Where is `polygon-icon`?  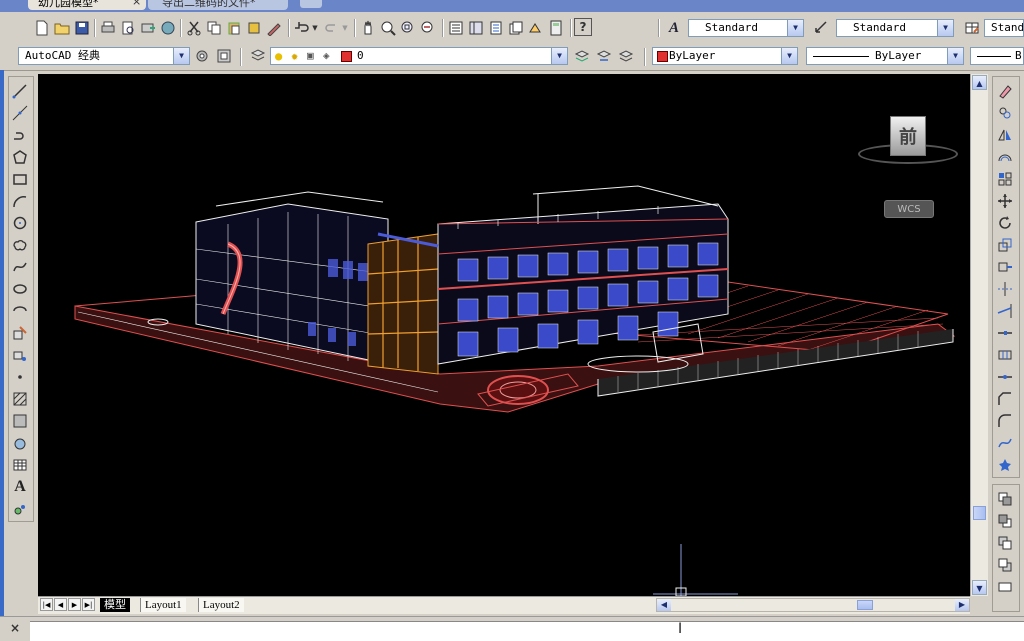 polygon-icon is located at coordinates (20, 157).